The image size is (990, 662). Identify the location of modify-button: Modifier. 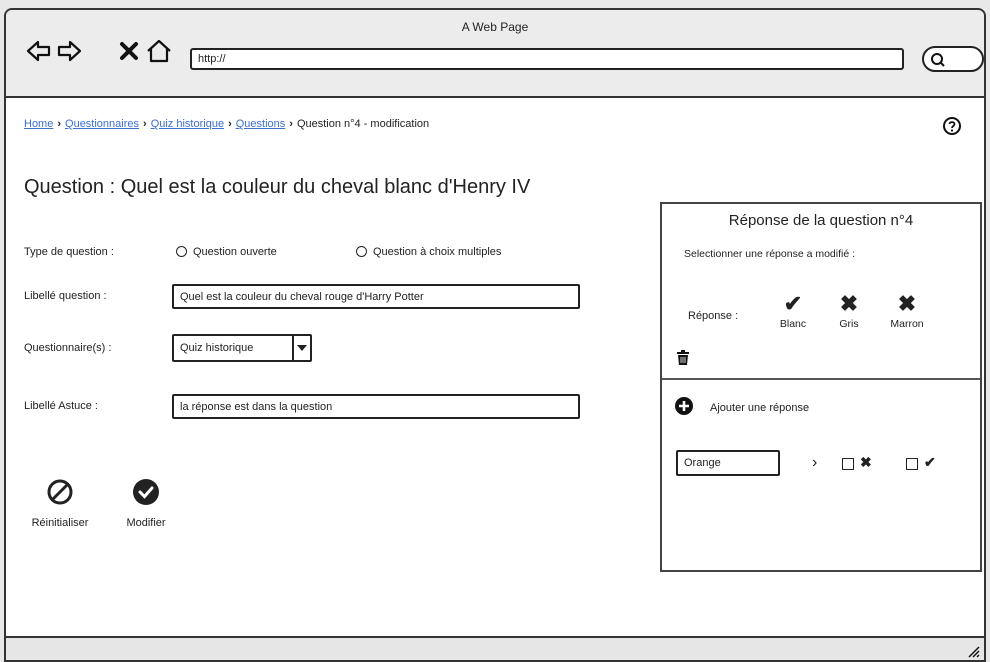
(146, 503).